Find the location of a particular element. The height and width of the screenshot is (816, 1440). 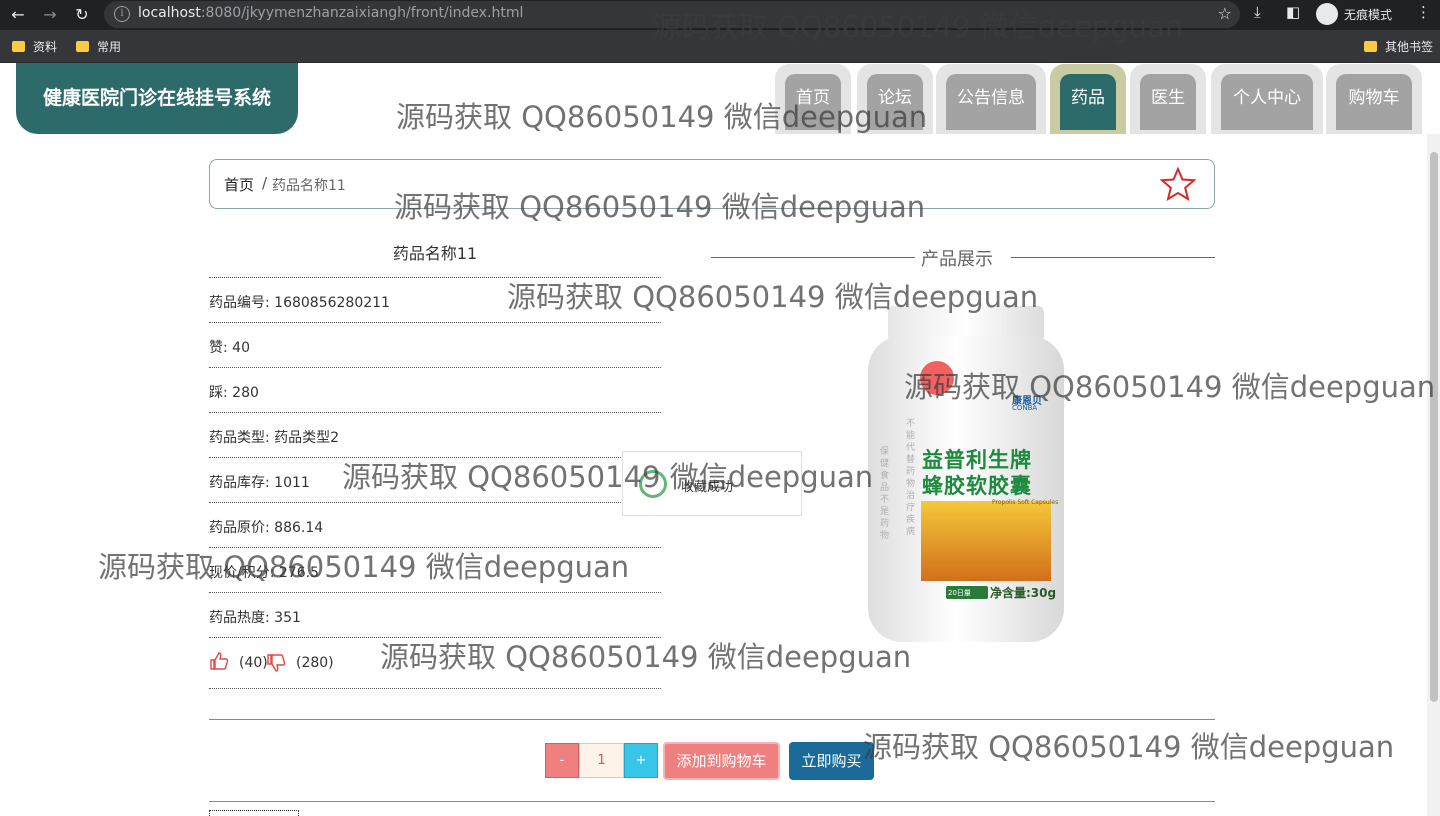

showcase-title: 产品展示 is located at coordinates (957, 259).